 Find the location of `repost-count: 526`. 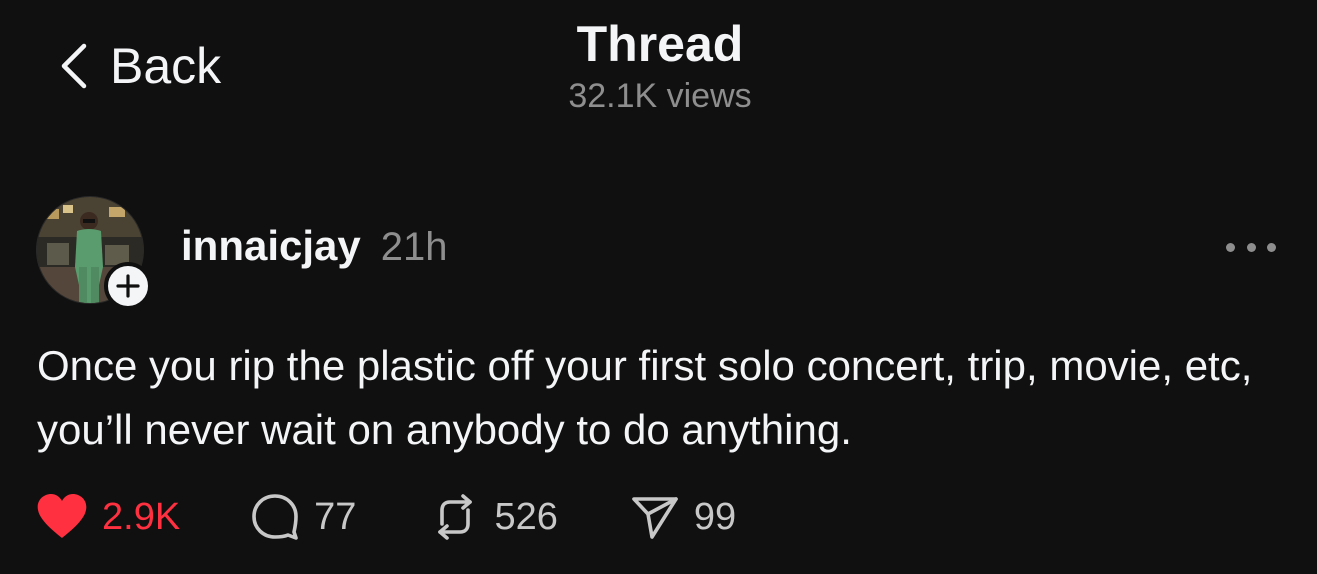

repost-count: 526 is located at coordinates (526, 516).